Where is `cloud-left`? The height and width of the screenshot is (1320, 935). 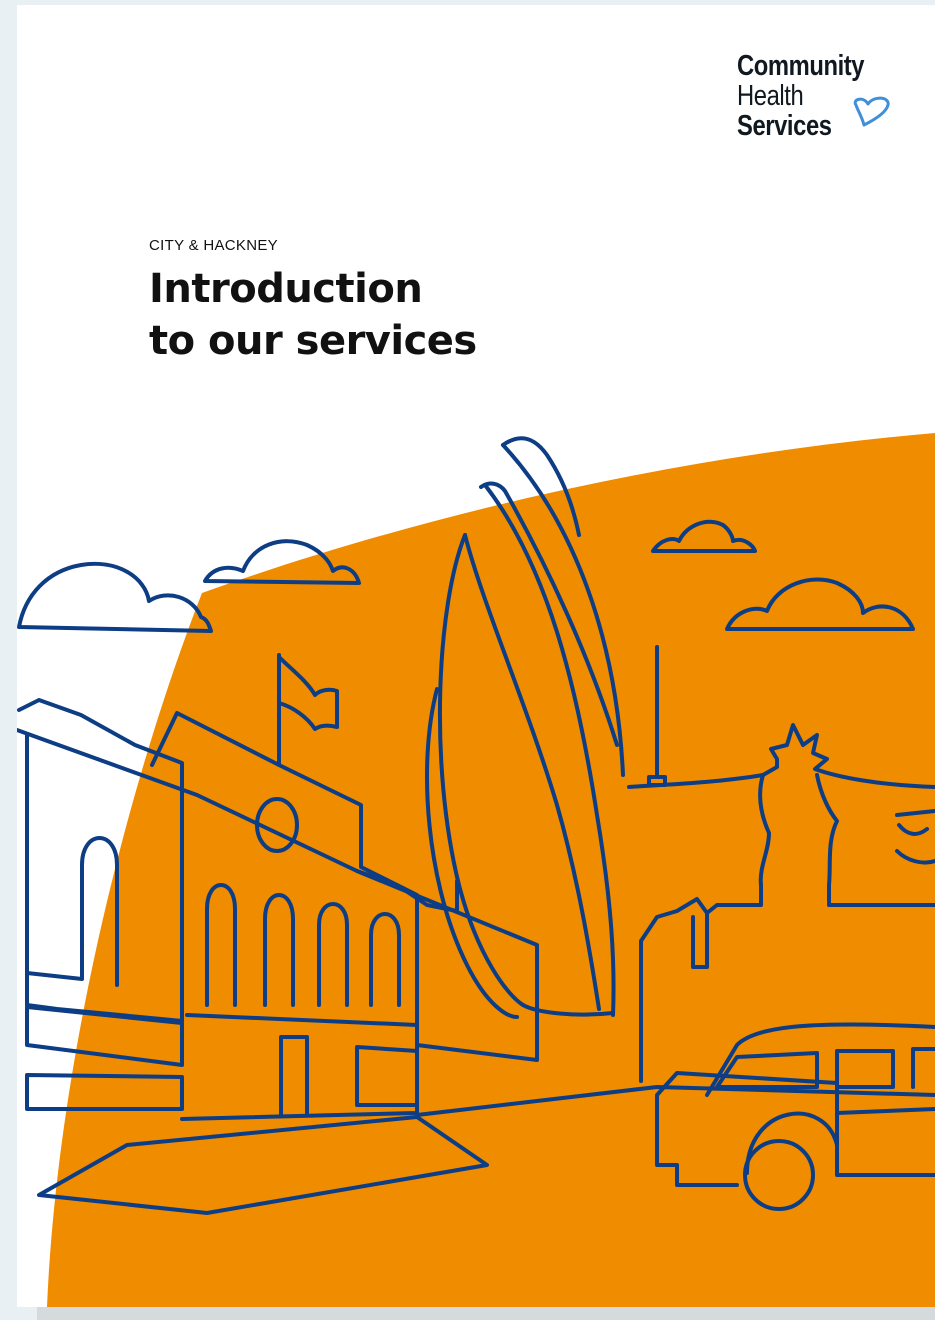 cloud-left is located at coordinates (115, 597).